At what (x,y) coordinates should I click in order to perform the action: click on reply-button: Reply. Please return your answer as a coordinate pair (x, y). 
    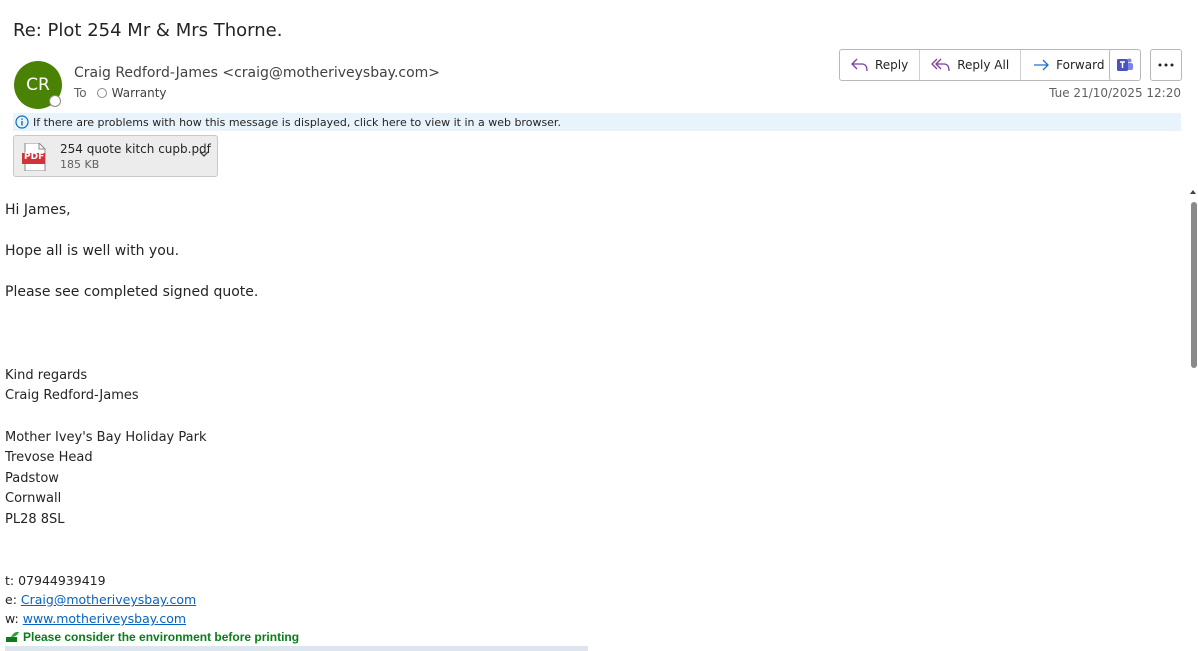
    Looking at the image, I should click on (880, 65).